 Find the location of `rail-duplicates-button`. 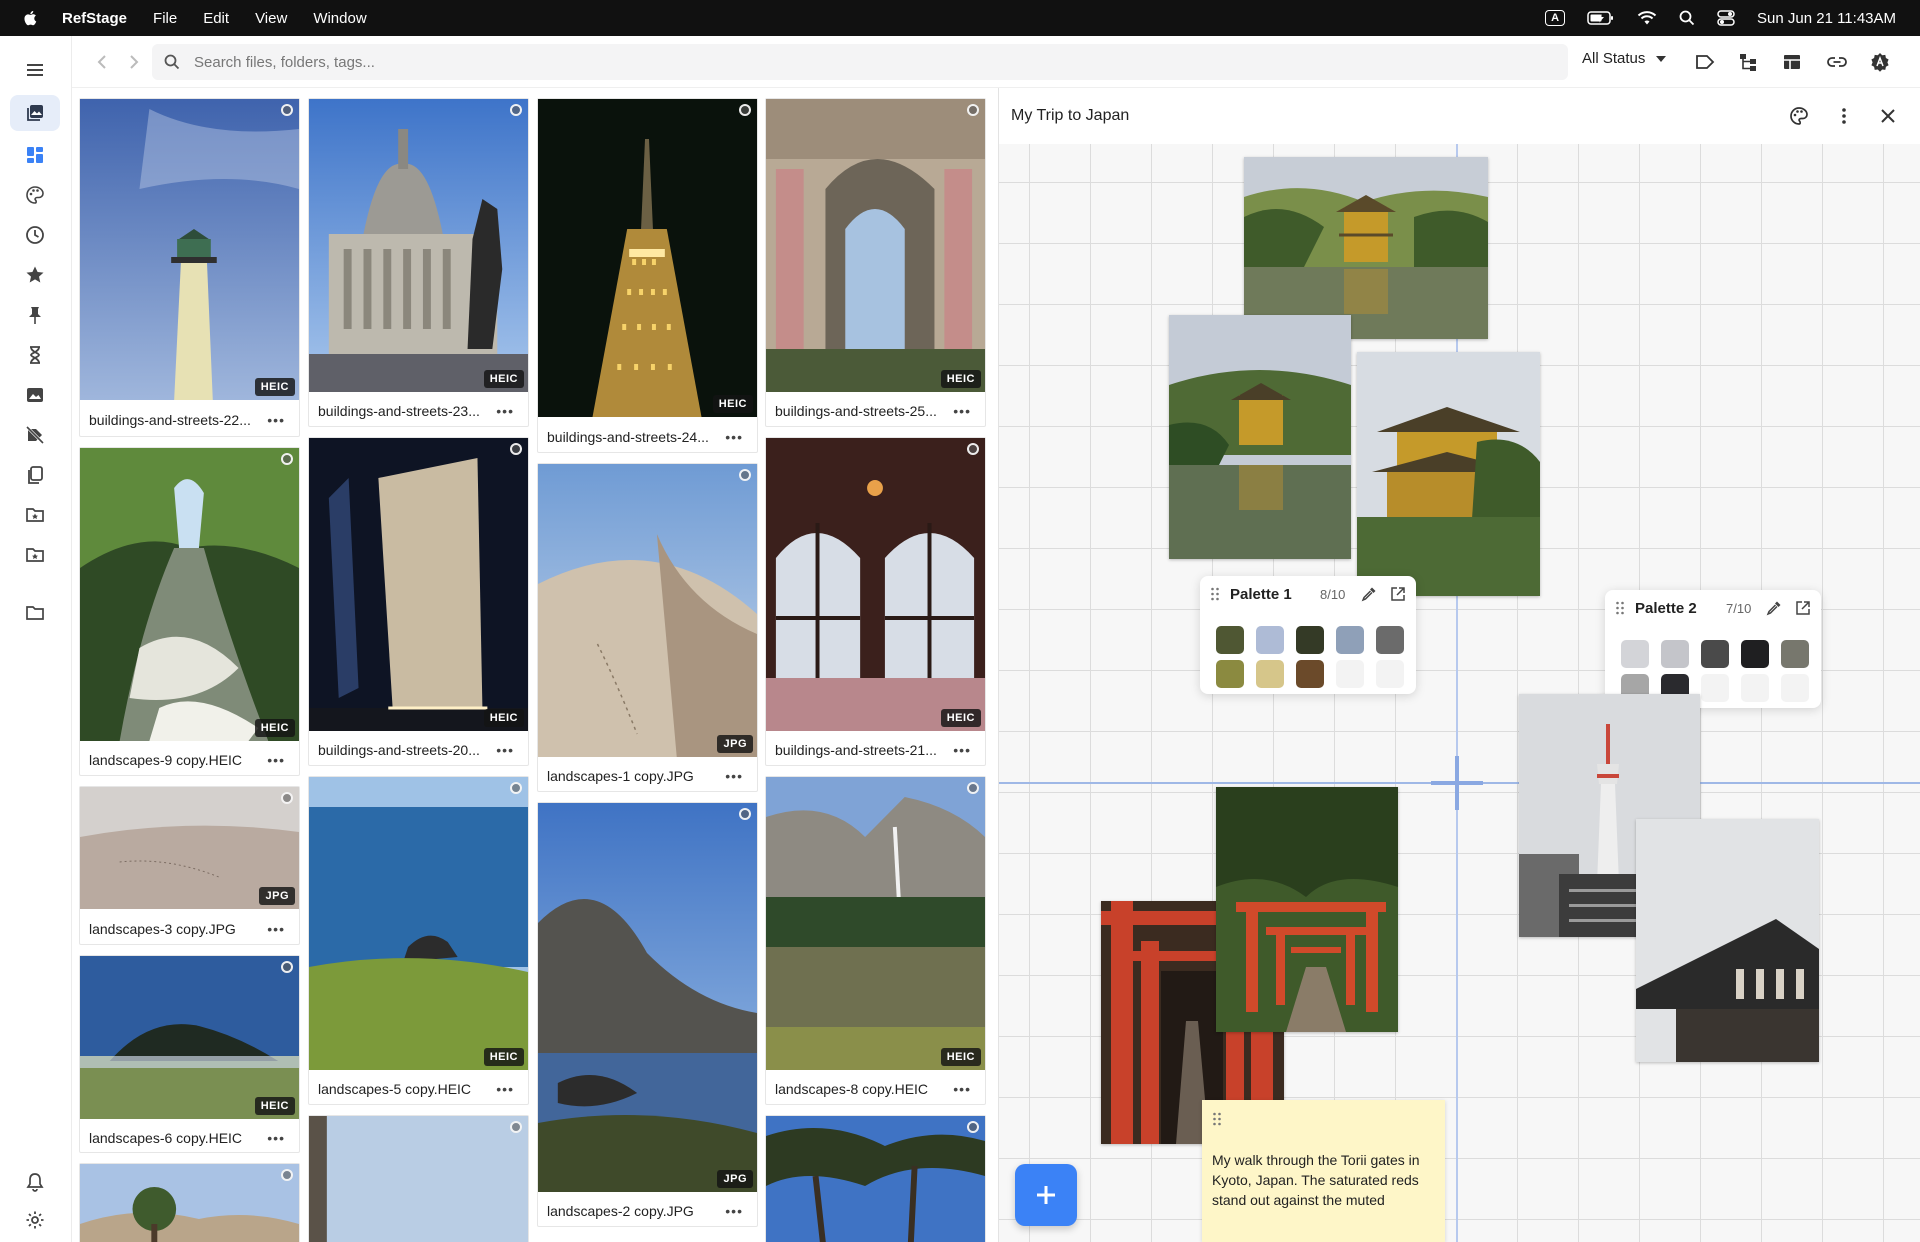

rail-duplicates-button is located at coordinates (35, 475).